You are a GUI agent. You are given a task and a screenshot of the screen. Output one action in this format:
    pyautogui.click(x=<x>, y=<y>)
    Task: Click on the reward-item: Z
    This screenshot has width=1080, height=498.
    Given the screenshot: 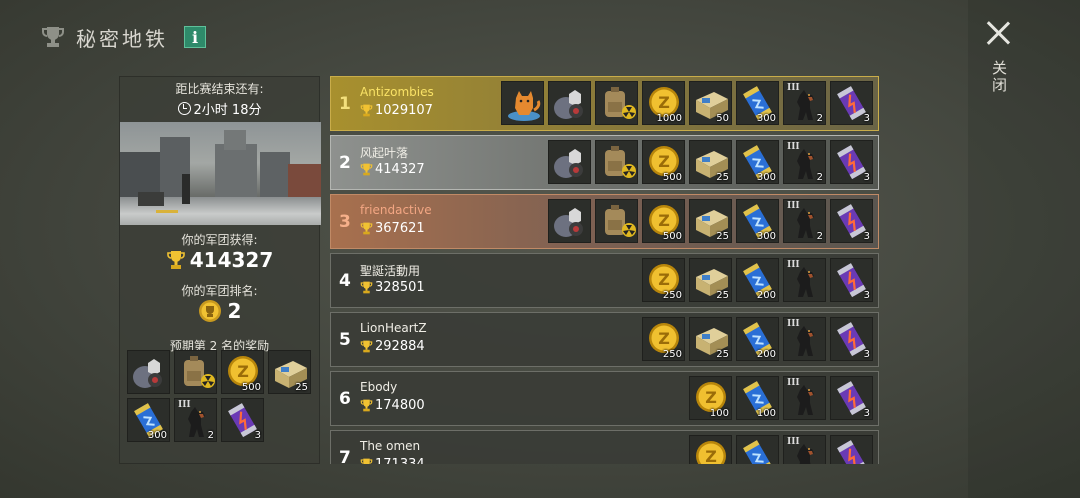 What is the action you would take?
    pyautogui.click(x=710, y=449)
    